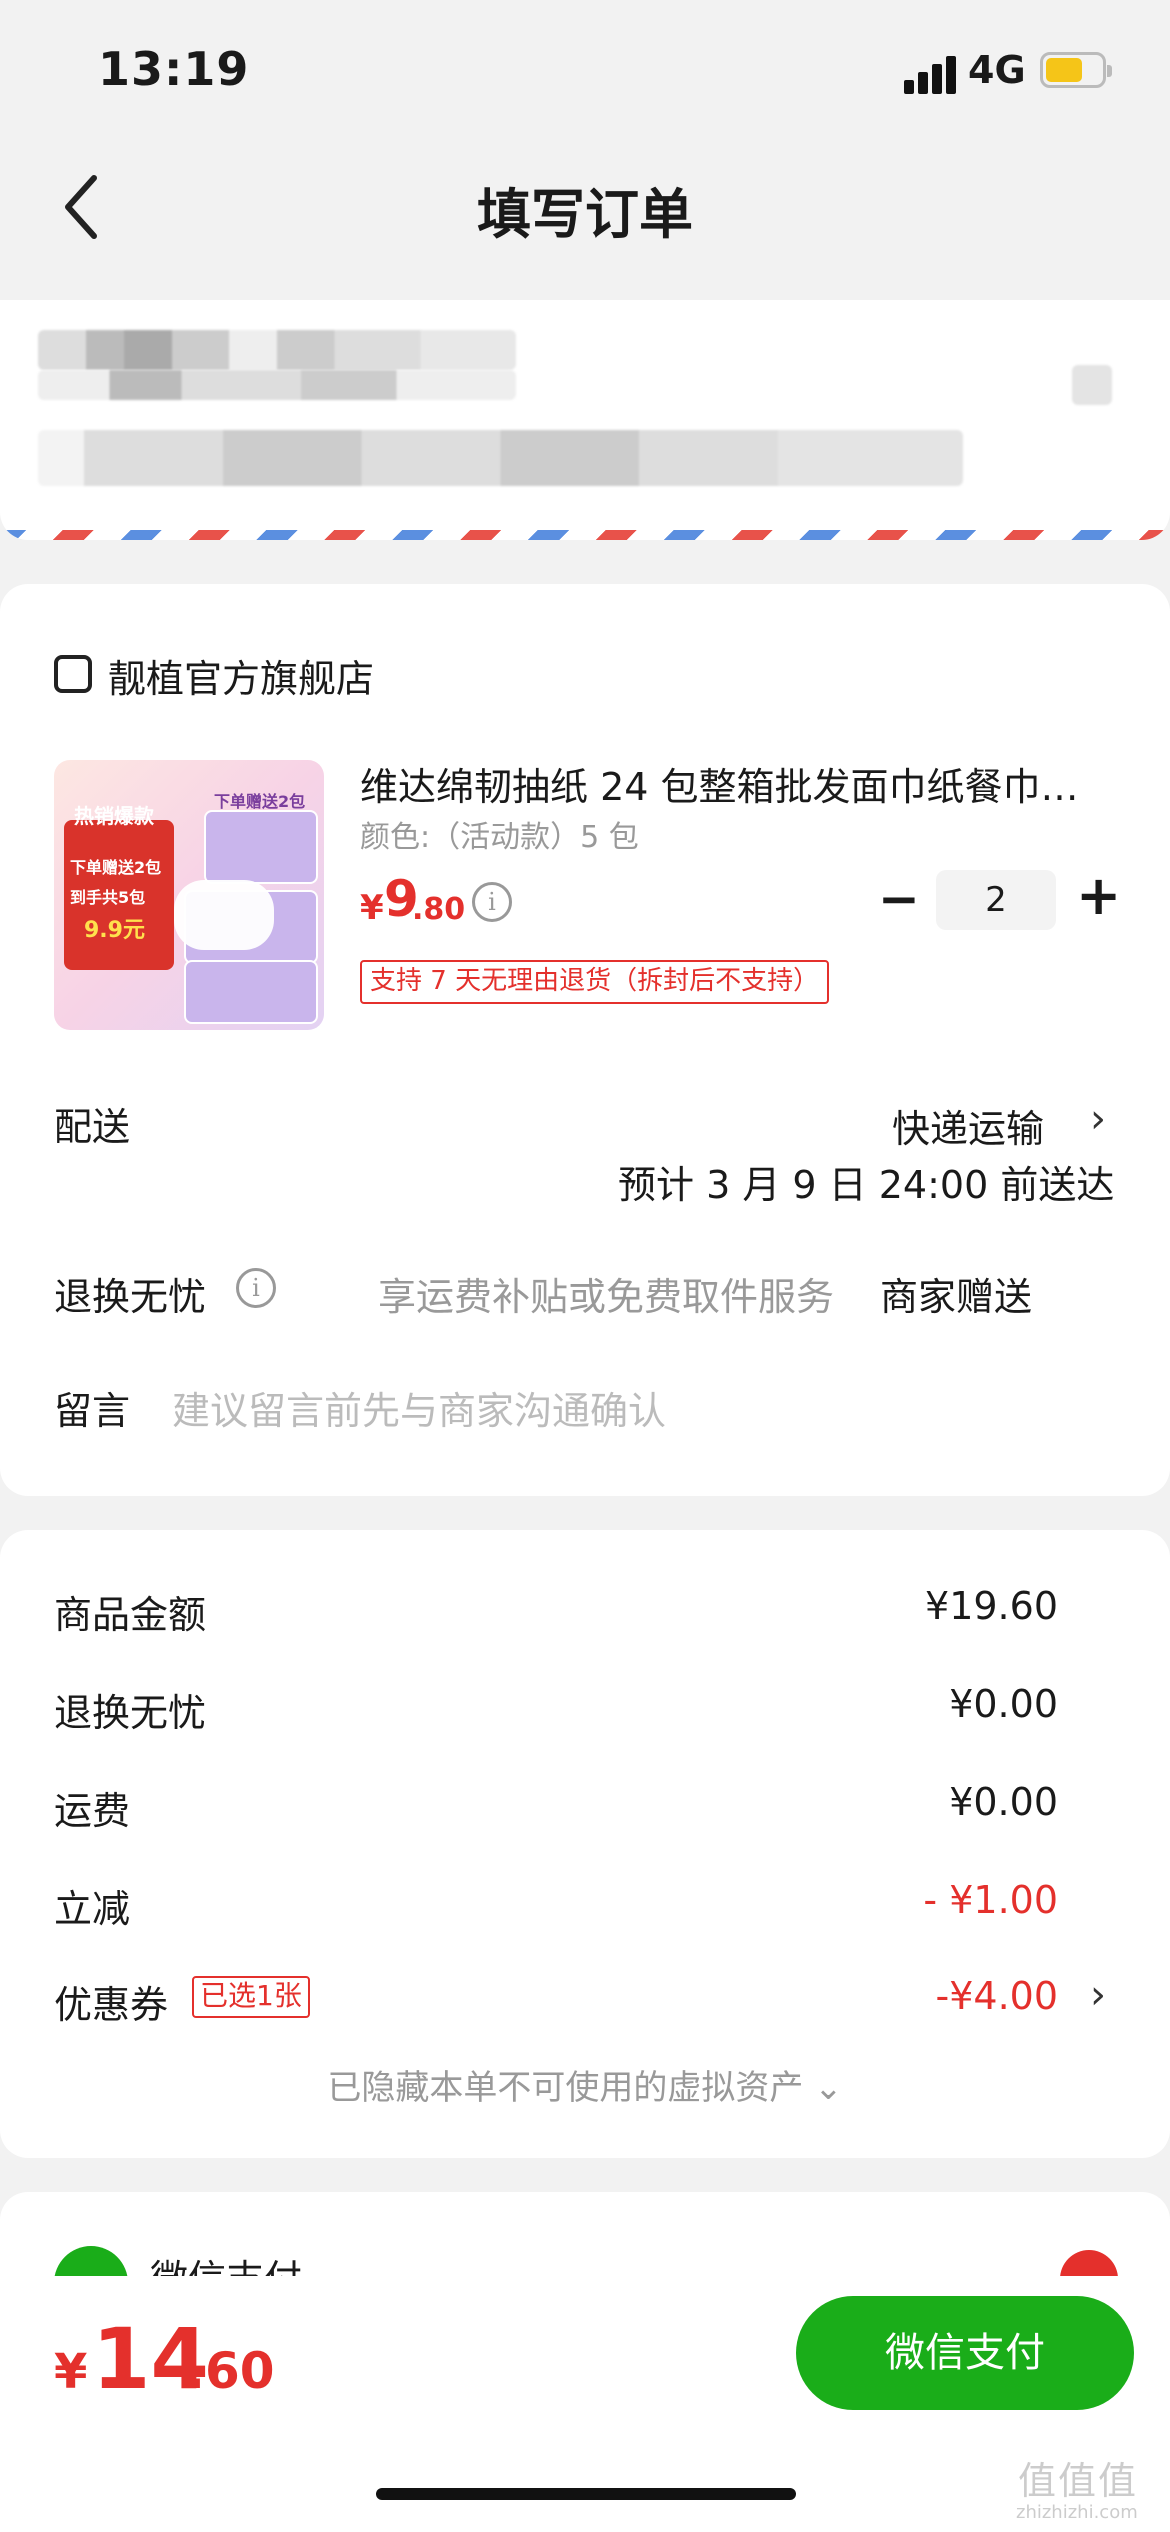  Describe the element at coordinates (1003, 1704) in the screenshot. I see `summary-value-return: ¥0.00` at that location.